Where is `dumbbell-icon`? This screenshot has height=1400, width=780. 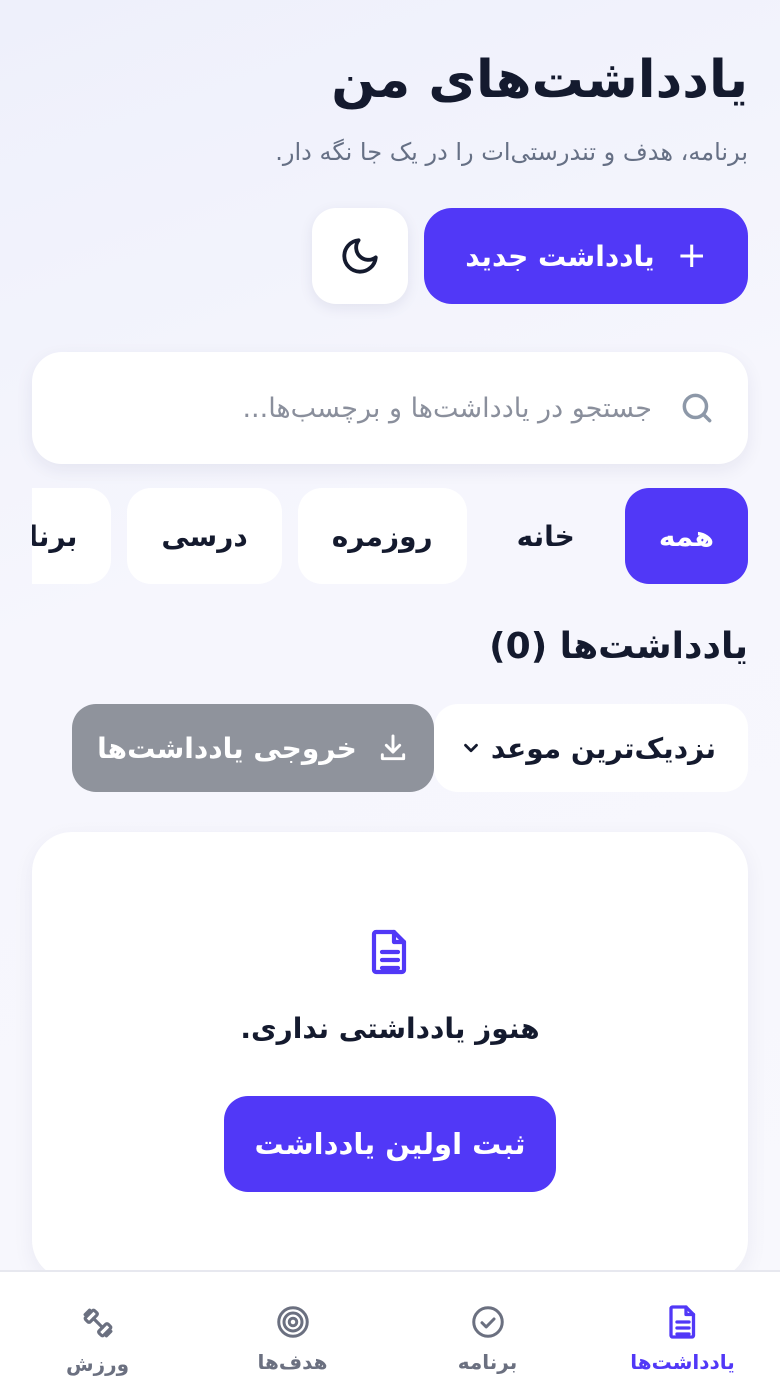 dumbbell-icon is located at coordinates (97, 1323).